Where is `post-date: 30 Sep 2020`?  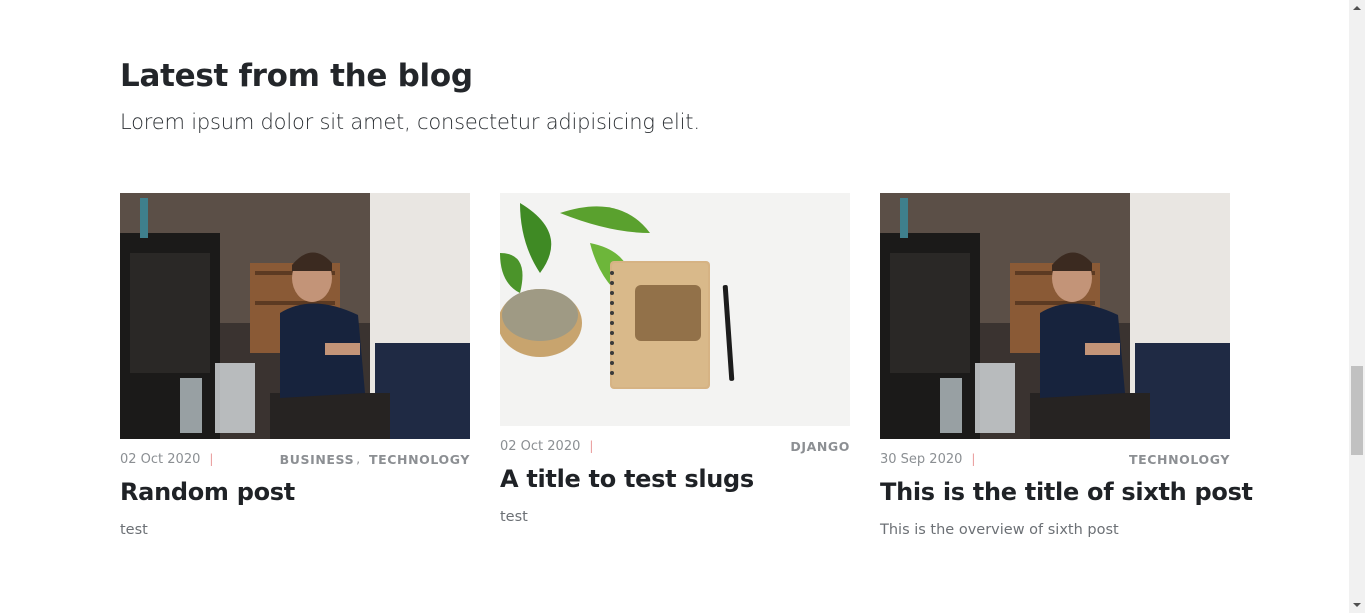 post-date: 30 Sep 2020 is located at coordinates (921, 459).